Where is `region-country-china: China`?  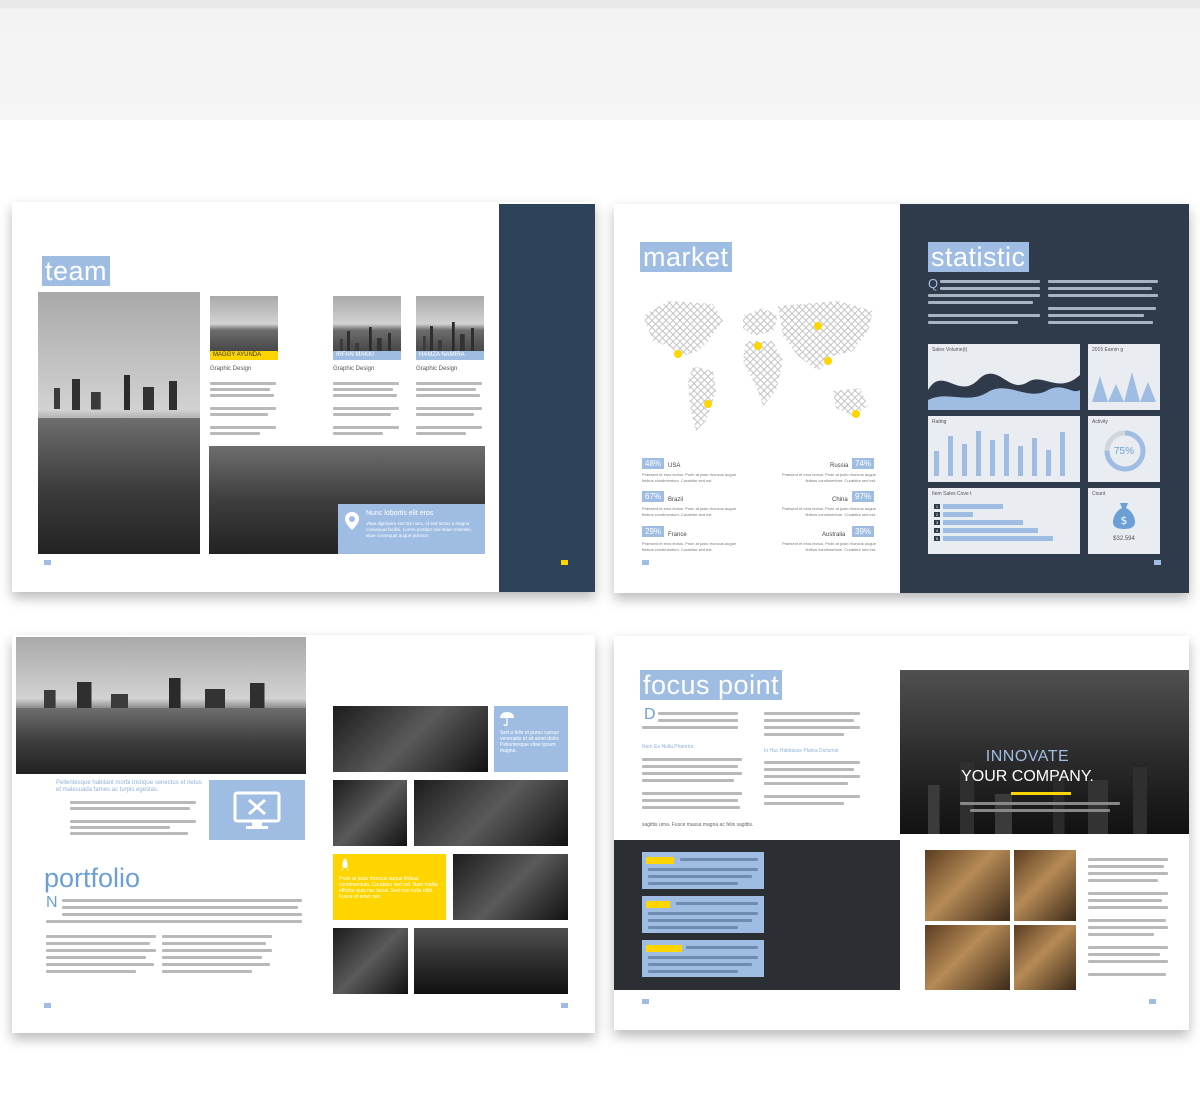 region-country-china: China is located at coordinates (840, 500).